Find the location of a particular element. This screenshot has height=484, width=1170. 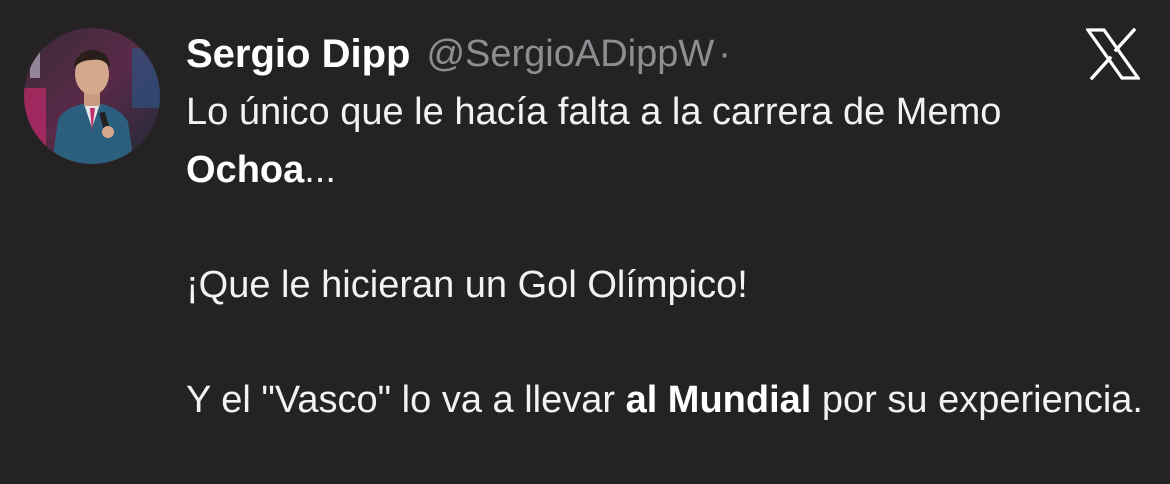

avatar is located at coordinates (92, 96).